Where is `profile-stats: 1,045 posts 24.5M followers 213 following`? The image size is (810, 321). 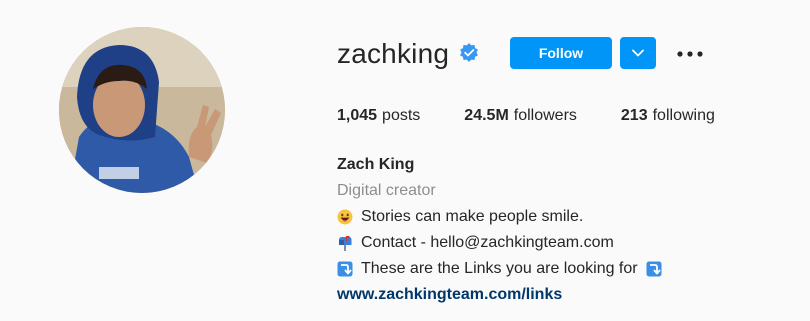
profile-stats: 1,045 posts 24.5M followers 213 following is located at coordinates (548, 116).